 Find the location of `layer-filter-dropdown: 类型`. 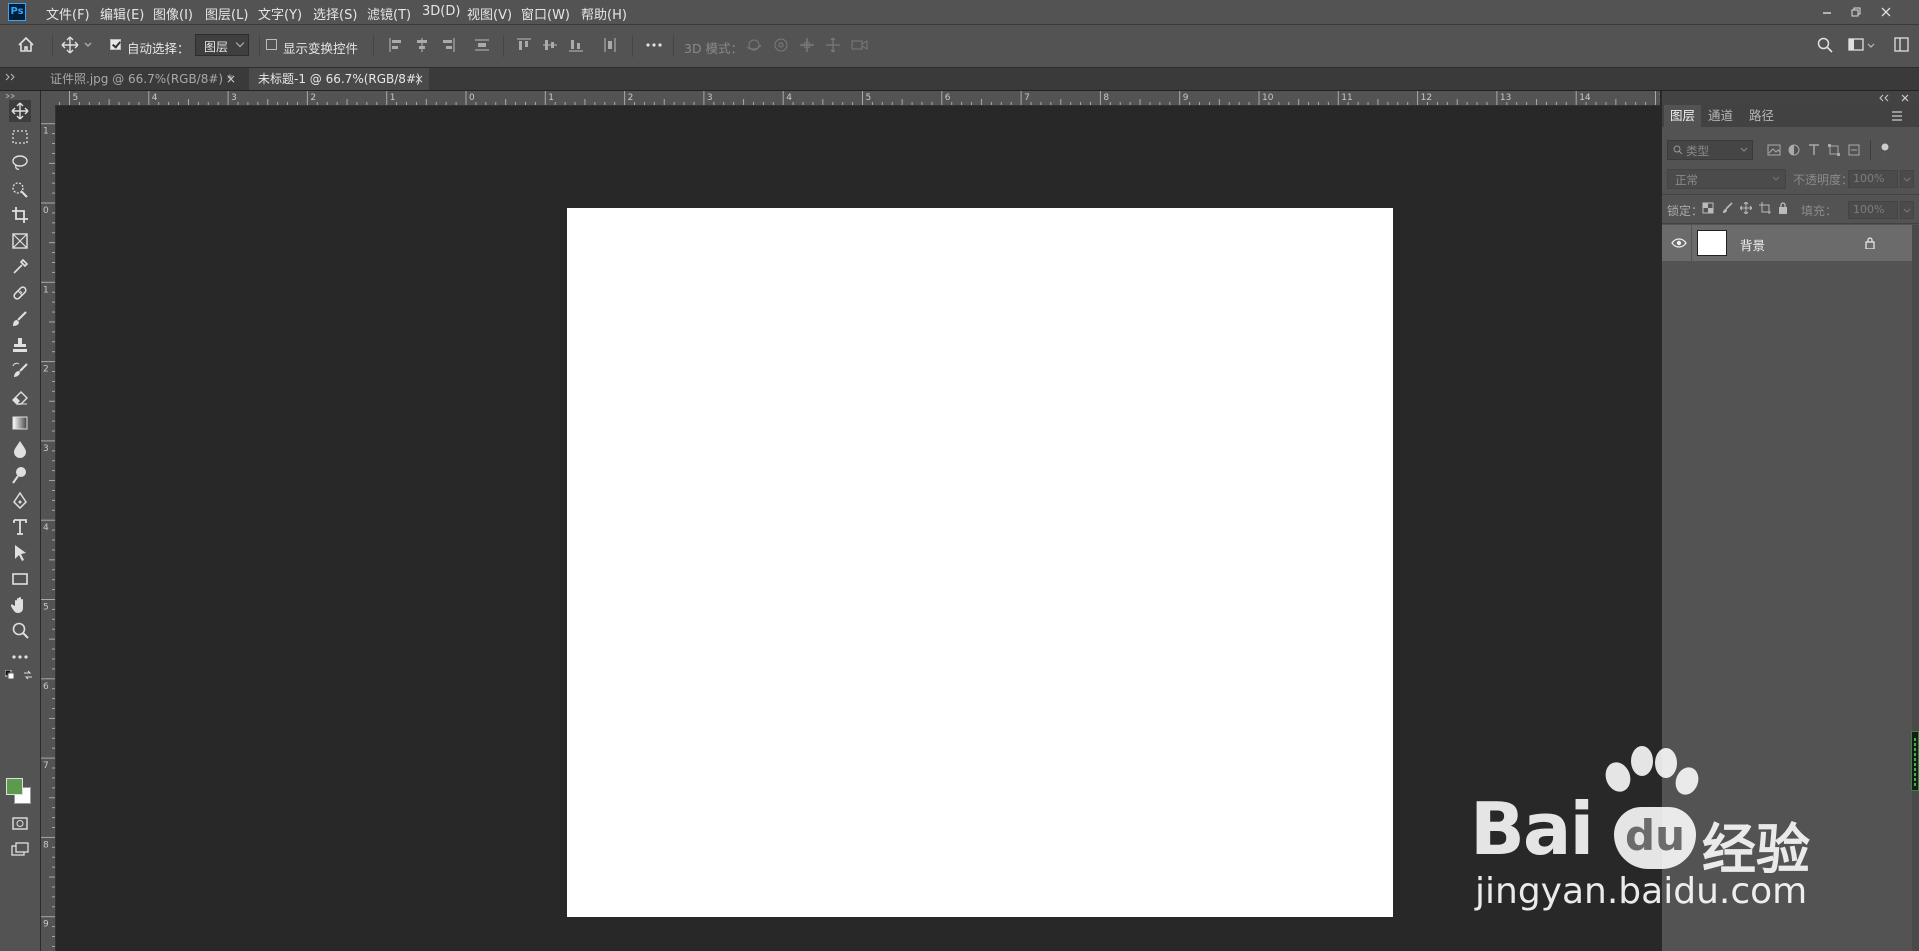

layer-filter-dropdown: 类型 is located at coordinates (1710, 150).